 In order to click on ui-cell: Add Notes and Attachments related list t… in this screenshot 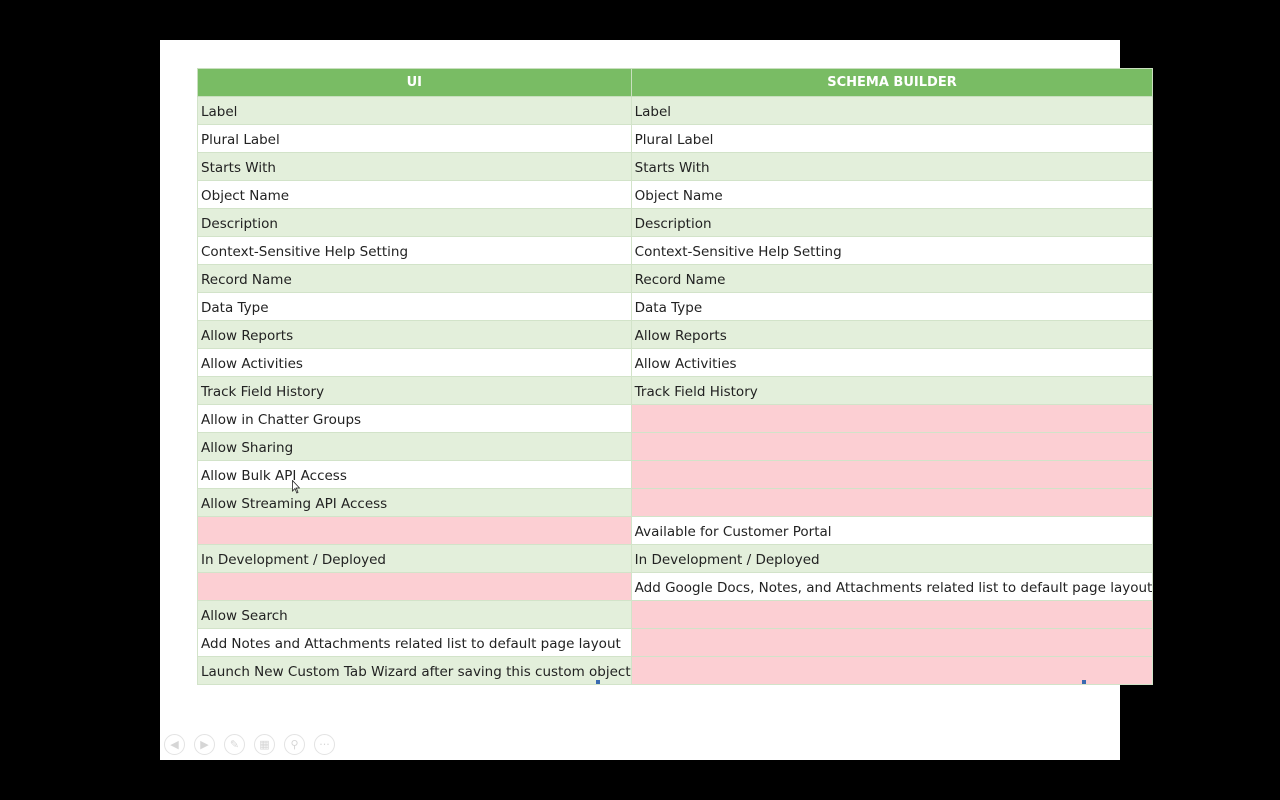, I will do `click(414, 642)`.